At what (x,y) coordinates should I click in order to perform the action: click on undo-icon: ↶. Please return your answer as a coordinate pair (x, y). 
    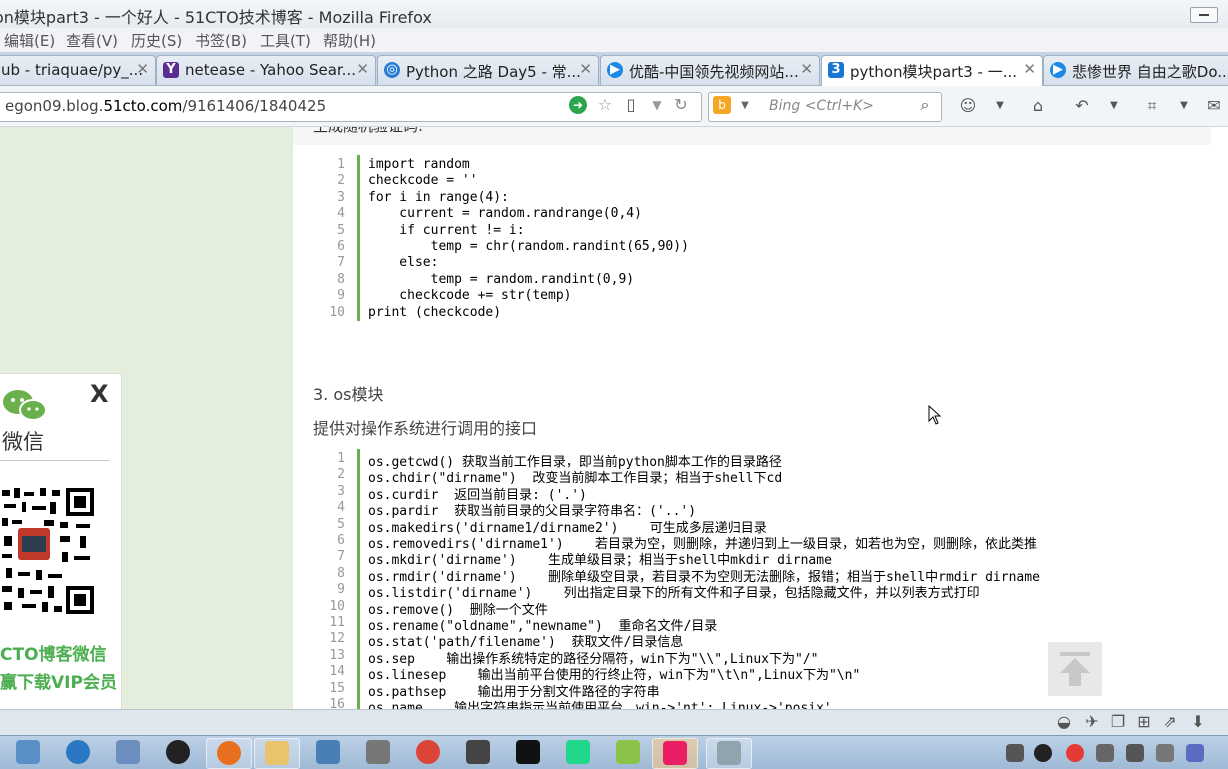
    Looking at the image, I should click on (1082, 106).